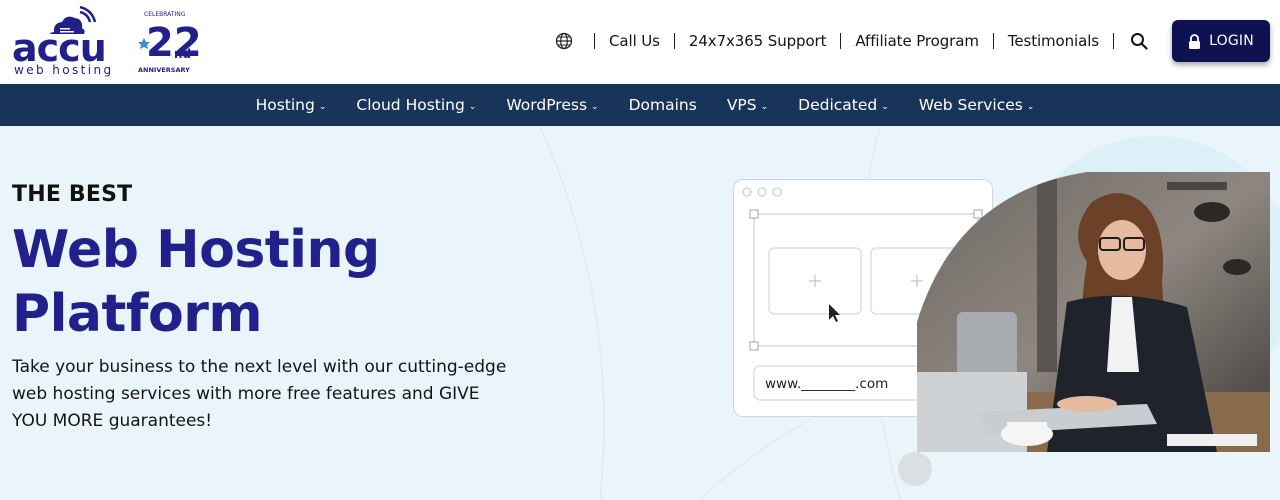 Image resolution: width=1280 pixels, height=500 pixels. I want to click on nav-vps: VPS ⌄, so click(747, 105).